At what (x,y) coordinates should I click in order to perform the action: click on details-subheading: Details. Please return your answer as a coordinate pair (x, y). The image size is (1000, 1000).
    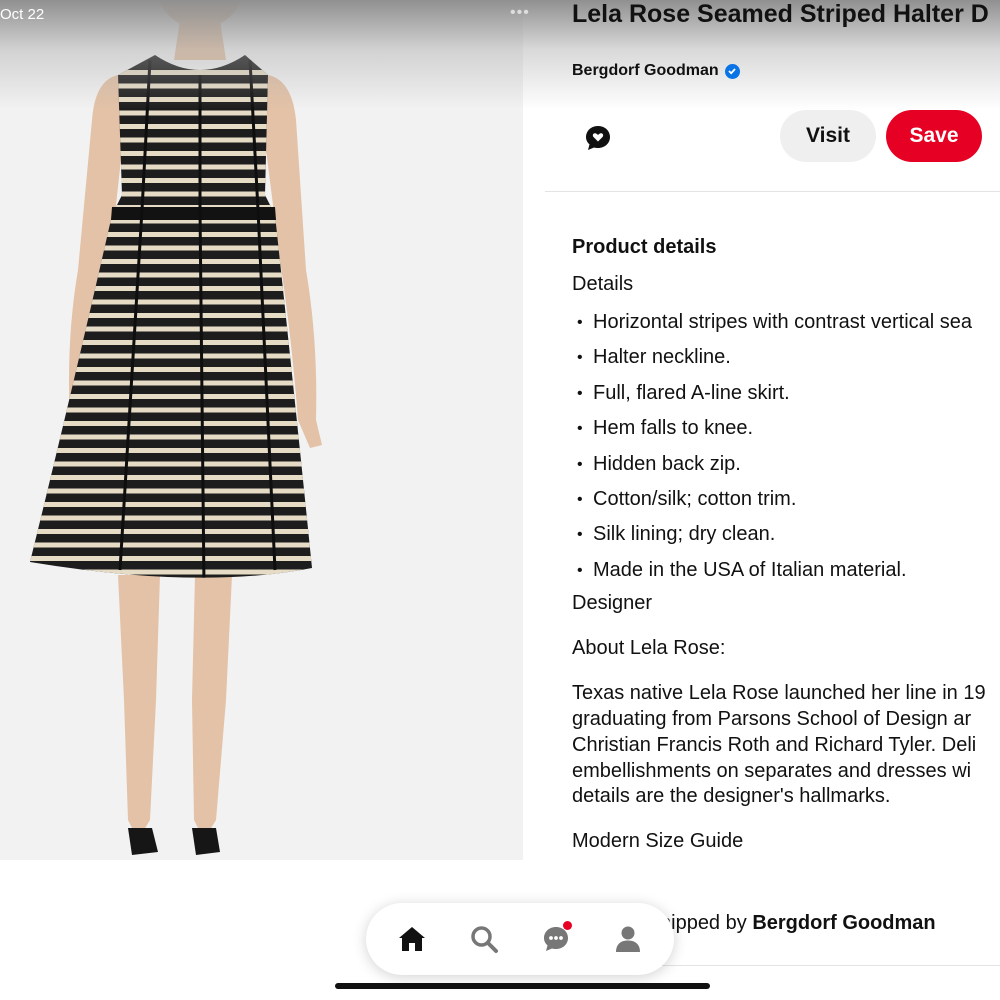
    Looking at the image, I should click on (603, 284).